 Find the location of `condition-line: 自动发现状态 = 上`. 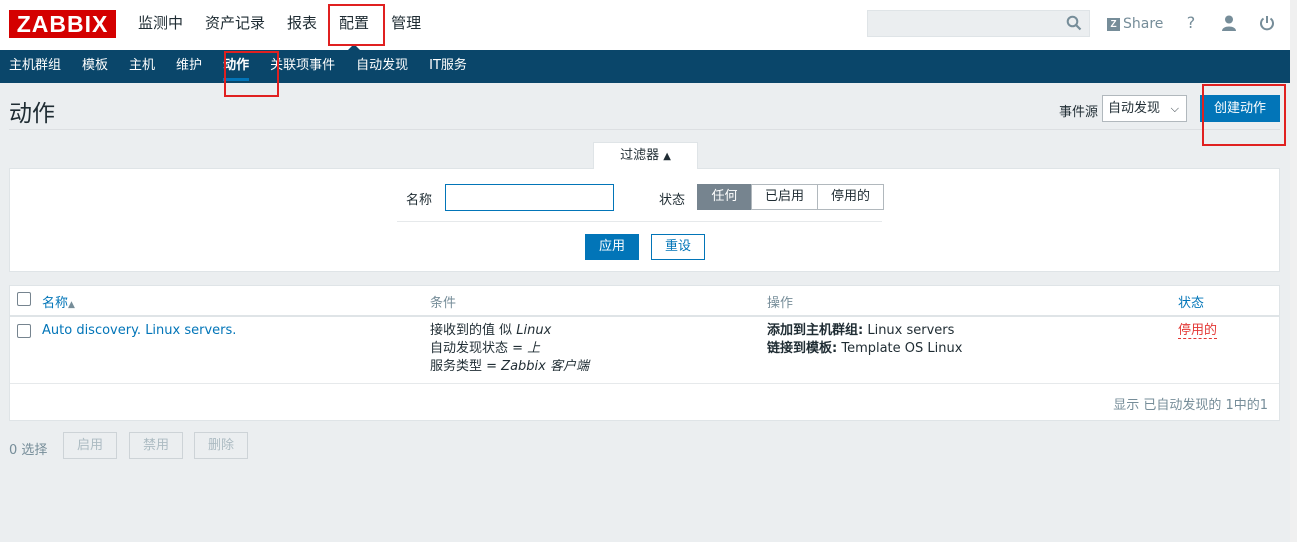

condition-line: 自动发现状态 = 上 is located at coordinates (485, 348).